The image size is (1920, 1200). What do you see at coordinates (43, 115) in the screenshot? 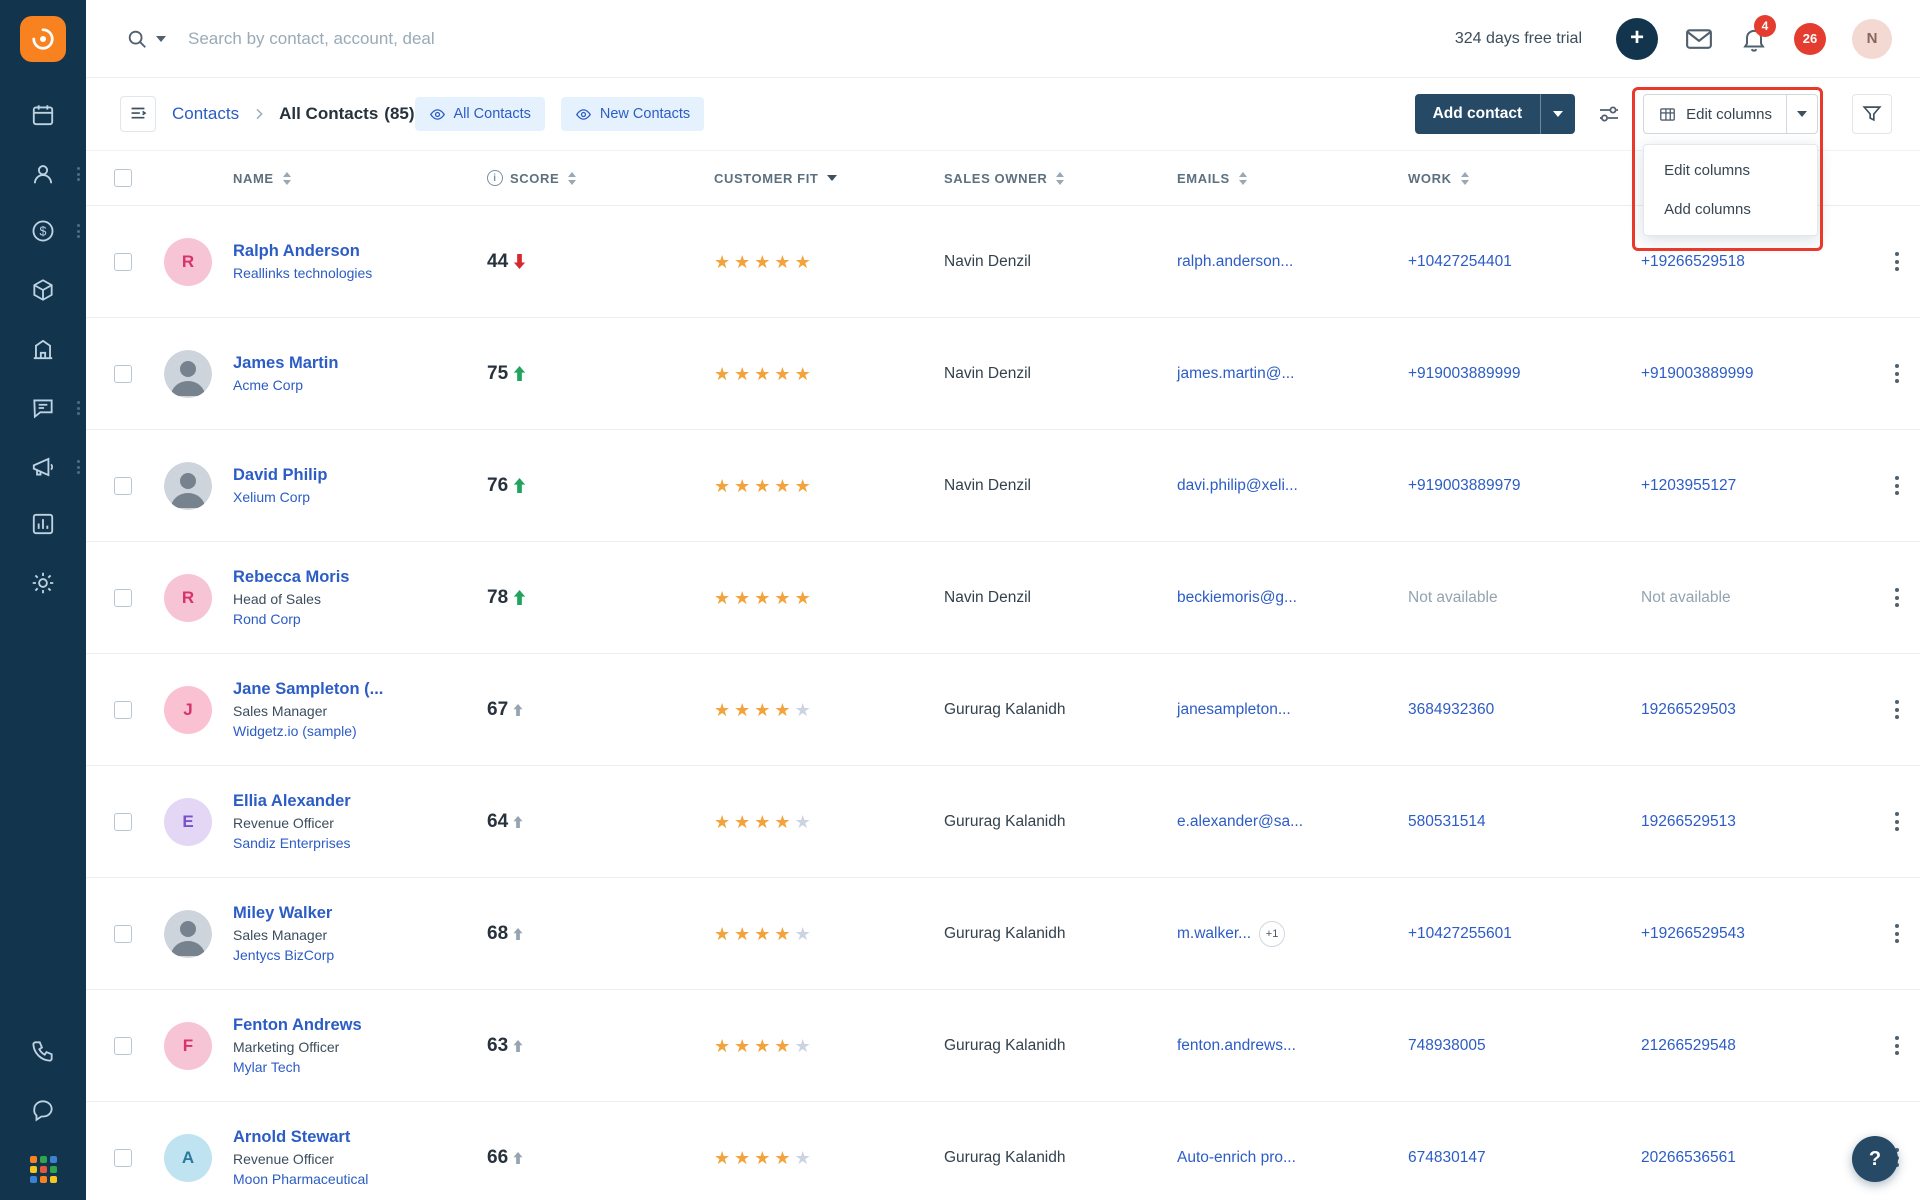
I see `sidebar-item-activities` at bounding box center [43, 115].